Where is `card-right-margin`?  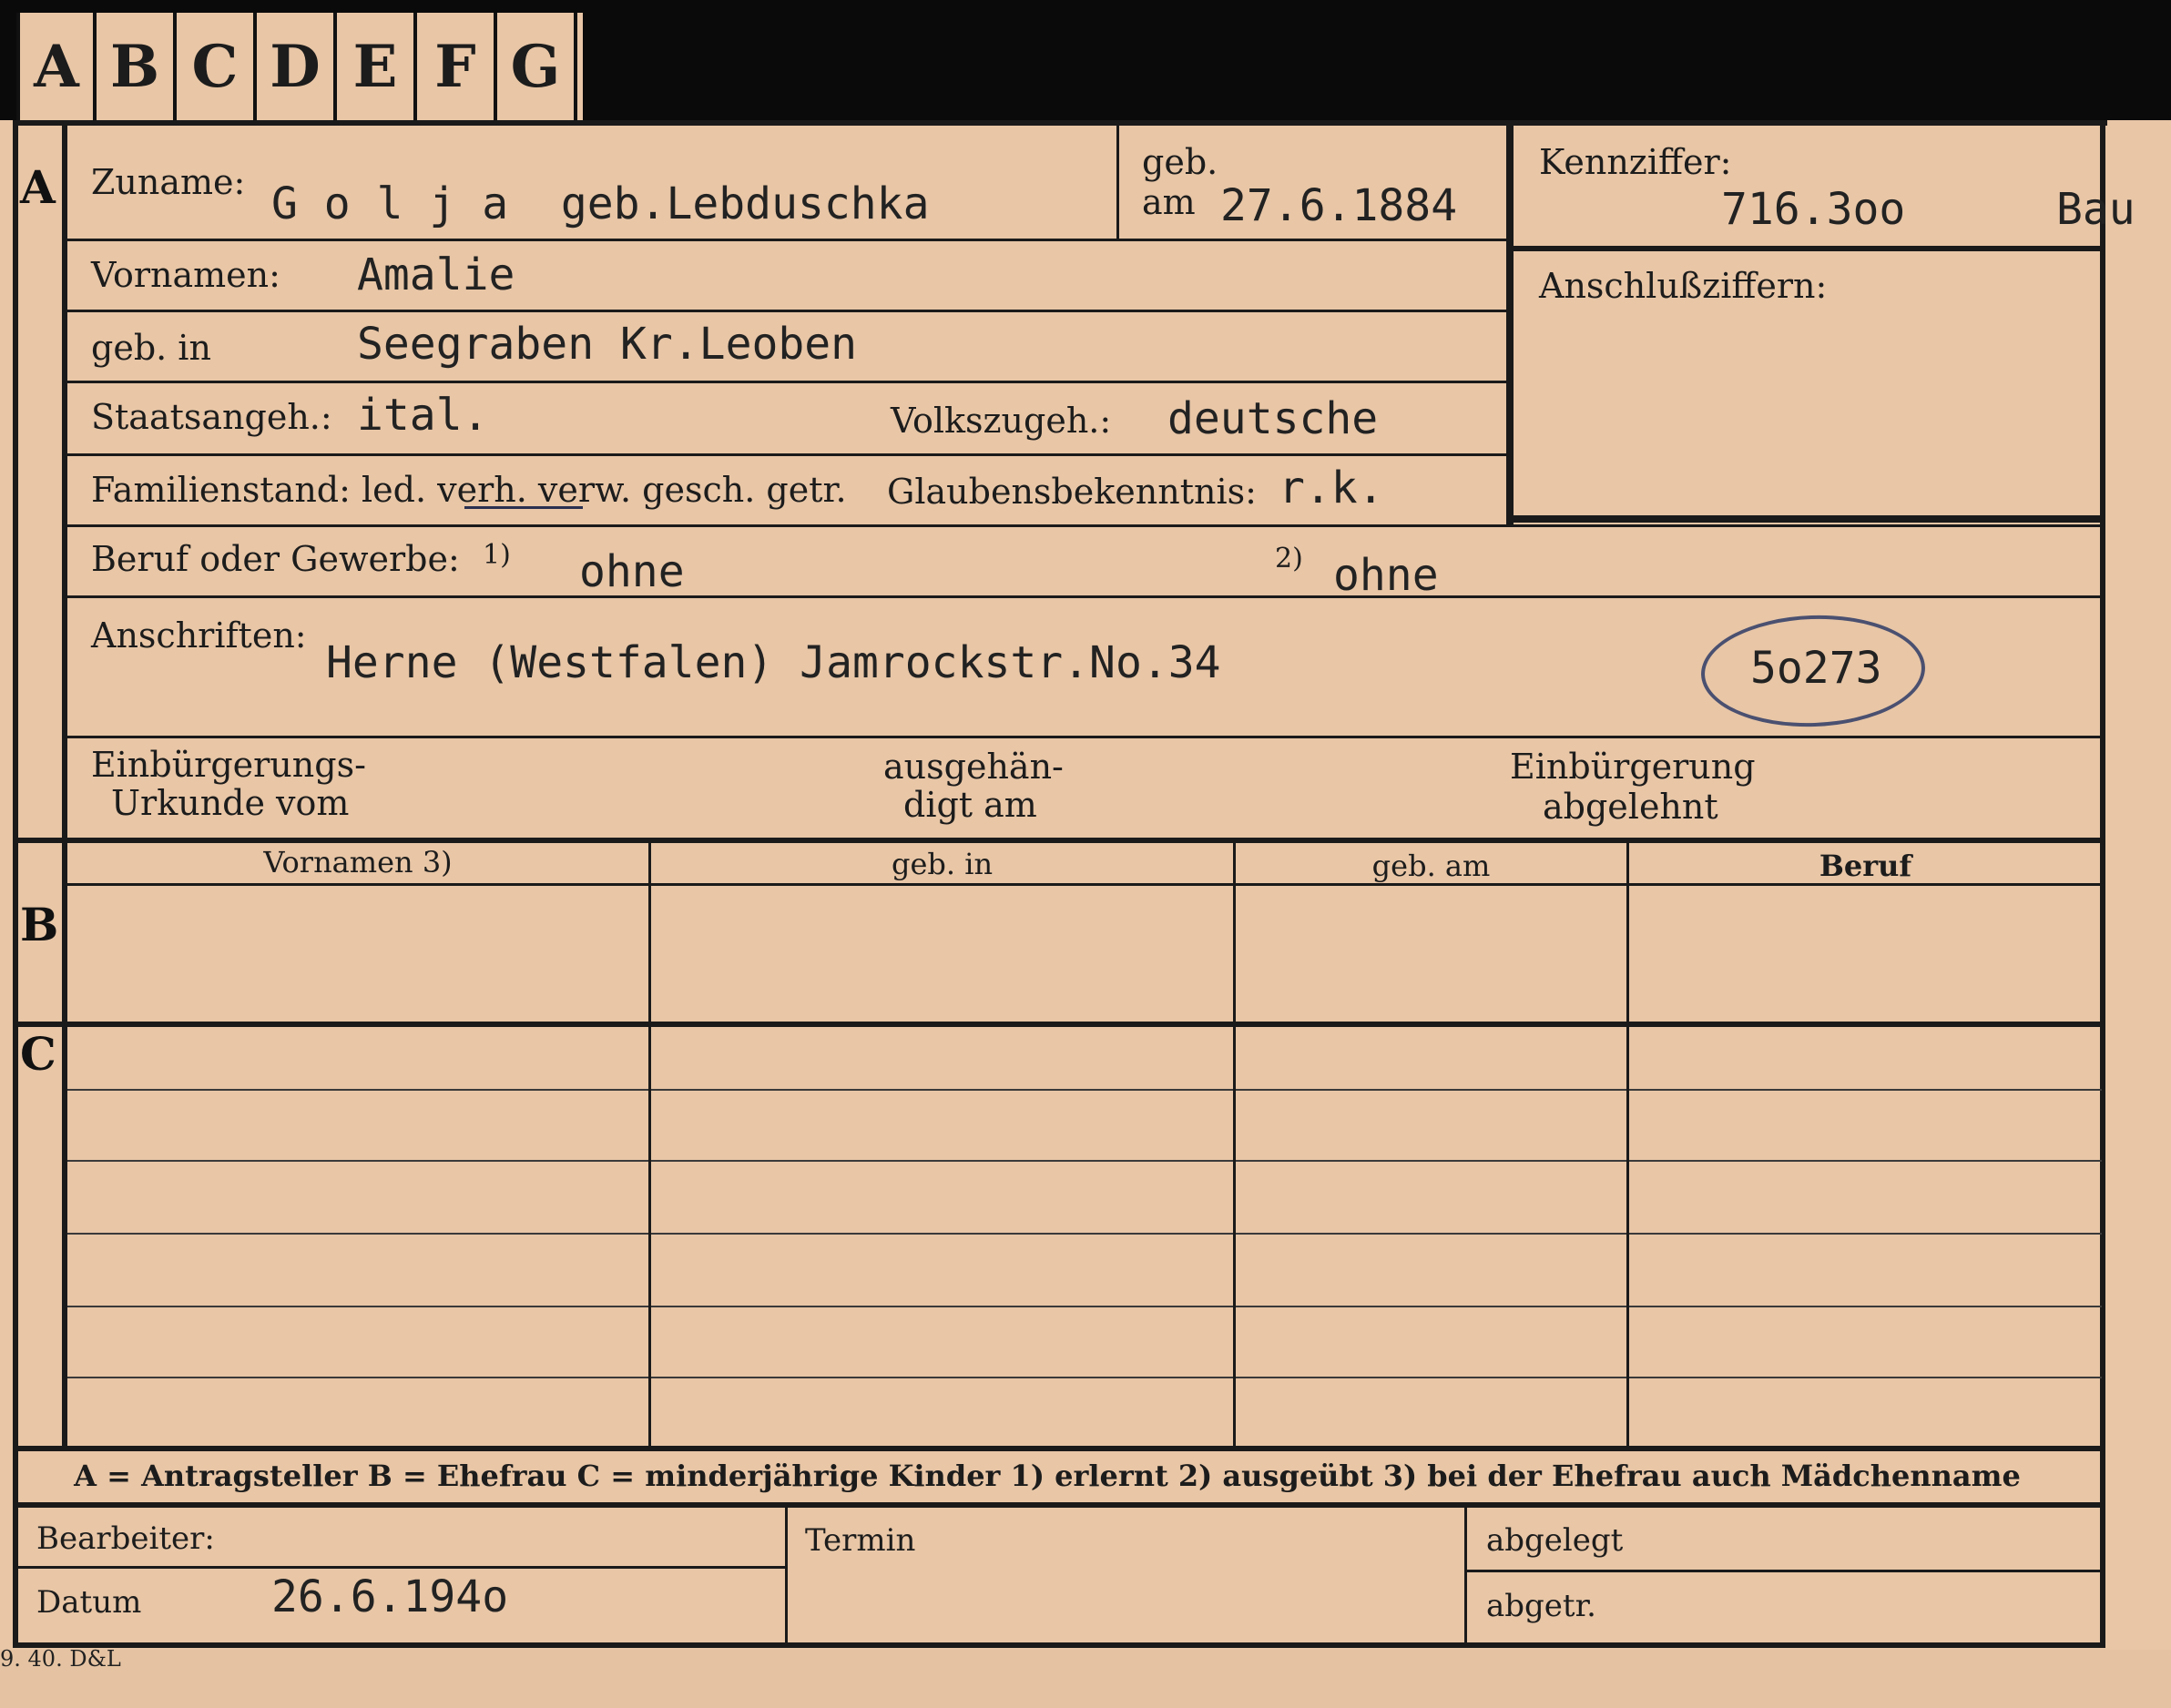 card-right-margin is located at coordinates (2137, 885).